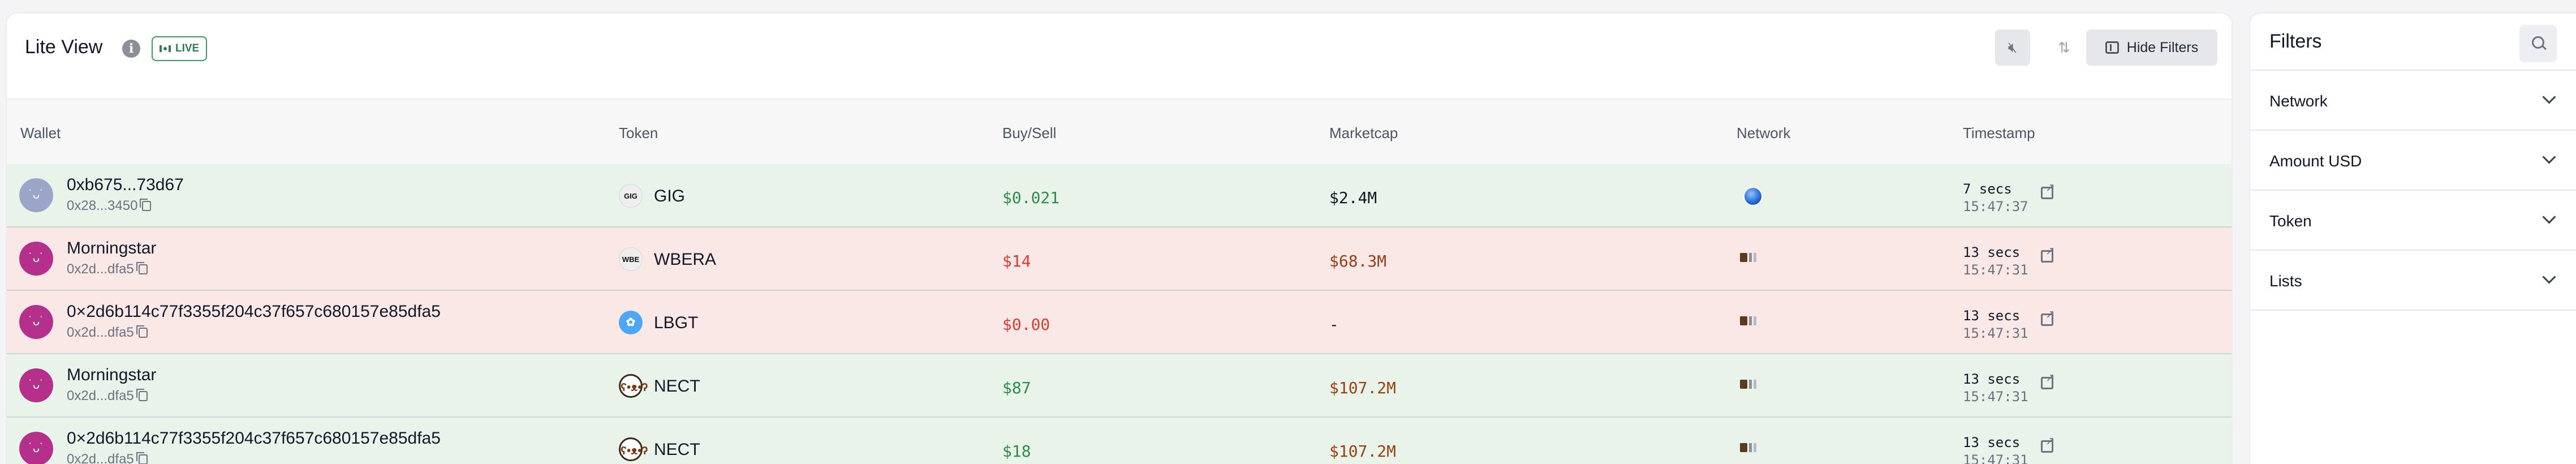 This screenshot has height=464, width=2576. I want to click on filters-title: Filters, so click(2295, 41).